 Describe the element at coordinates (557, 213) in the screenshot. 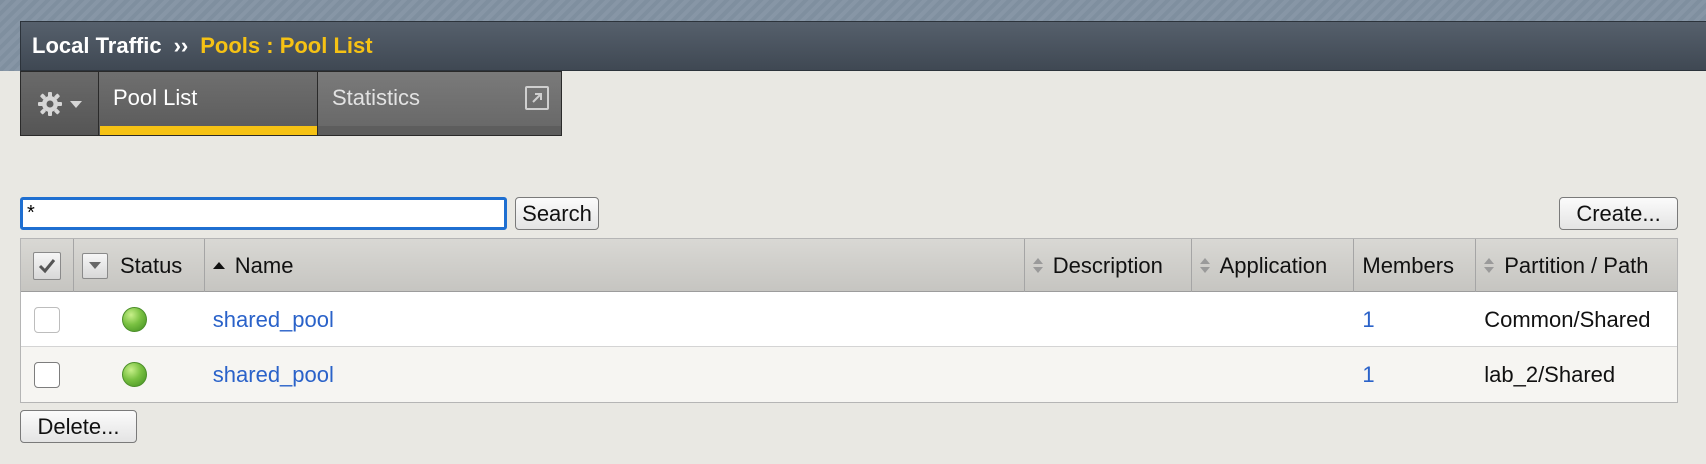

I see `search-button: Search` at that location.